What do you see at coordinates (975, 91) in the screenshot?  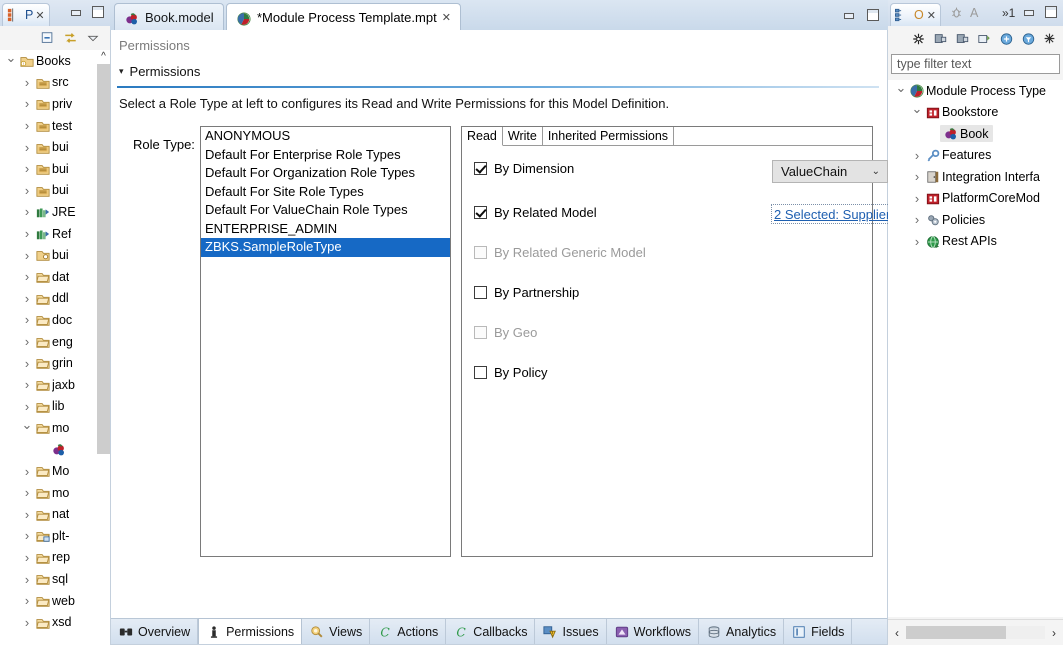 I see `outline-tree-item: Module Process Type` at bounding box center [975, 91].